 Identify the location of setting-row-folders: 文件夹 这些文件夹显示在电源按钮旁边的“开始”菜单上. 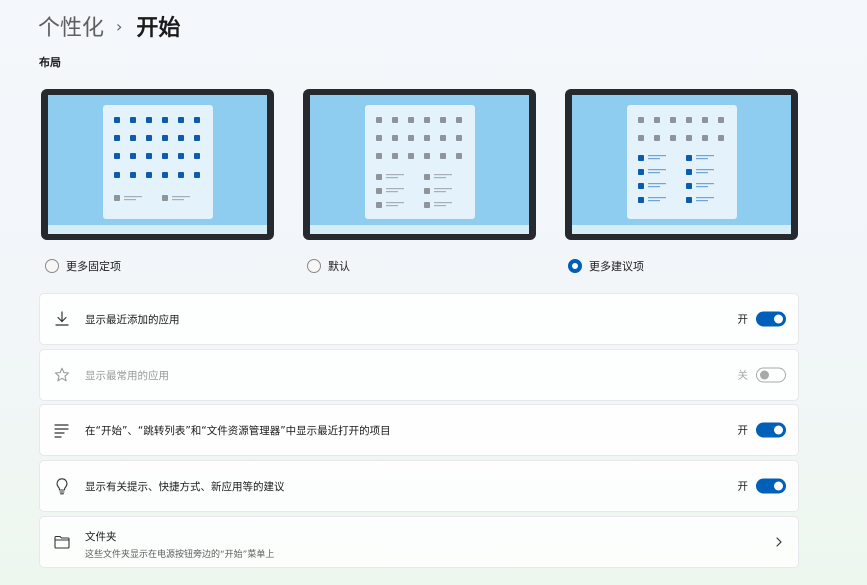
(419, 542).